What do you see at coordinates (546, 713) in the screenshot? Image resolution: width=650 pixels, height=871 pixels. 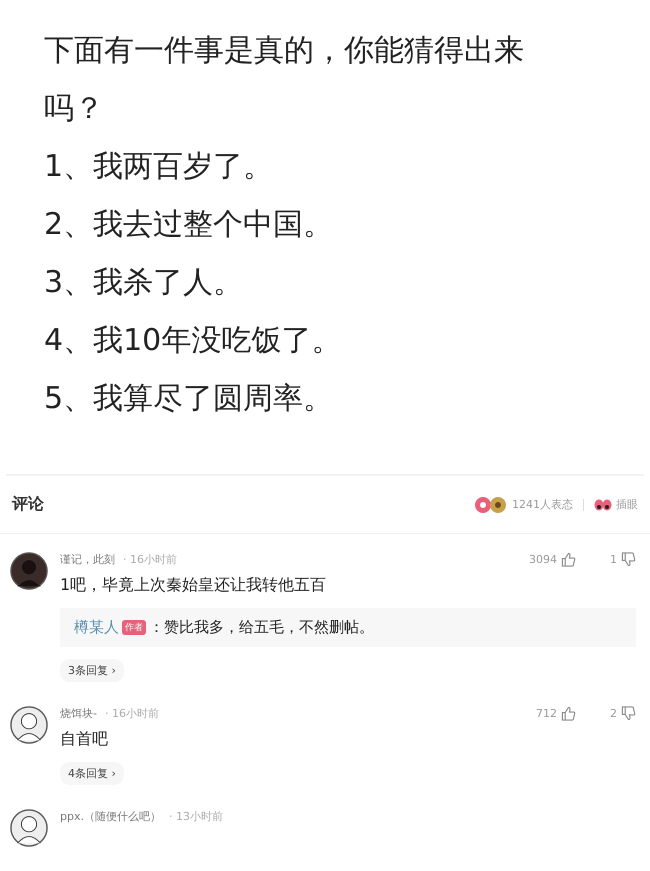 I see `like-count: 712` at bounding box center [546, 713].